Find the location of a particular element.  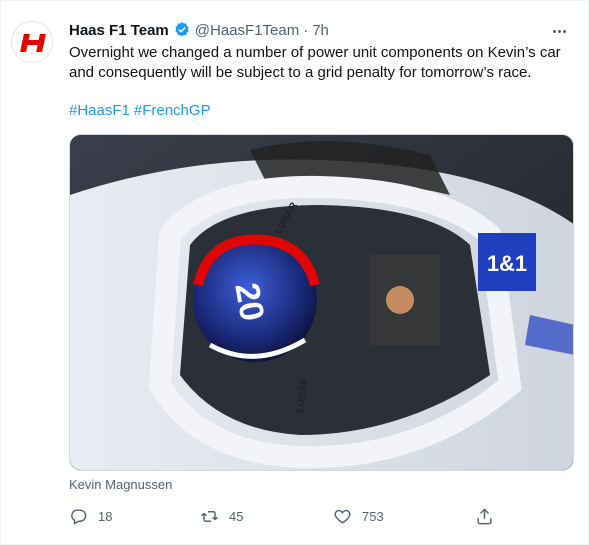

sponsor-label: 1&1 is located at coordinates (507, 263).